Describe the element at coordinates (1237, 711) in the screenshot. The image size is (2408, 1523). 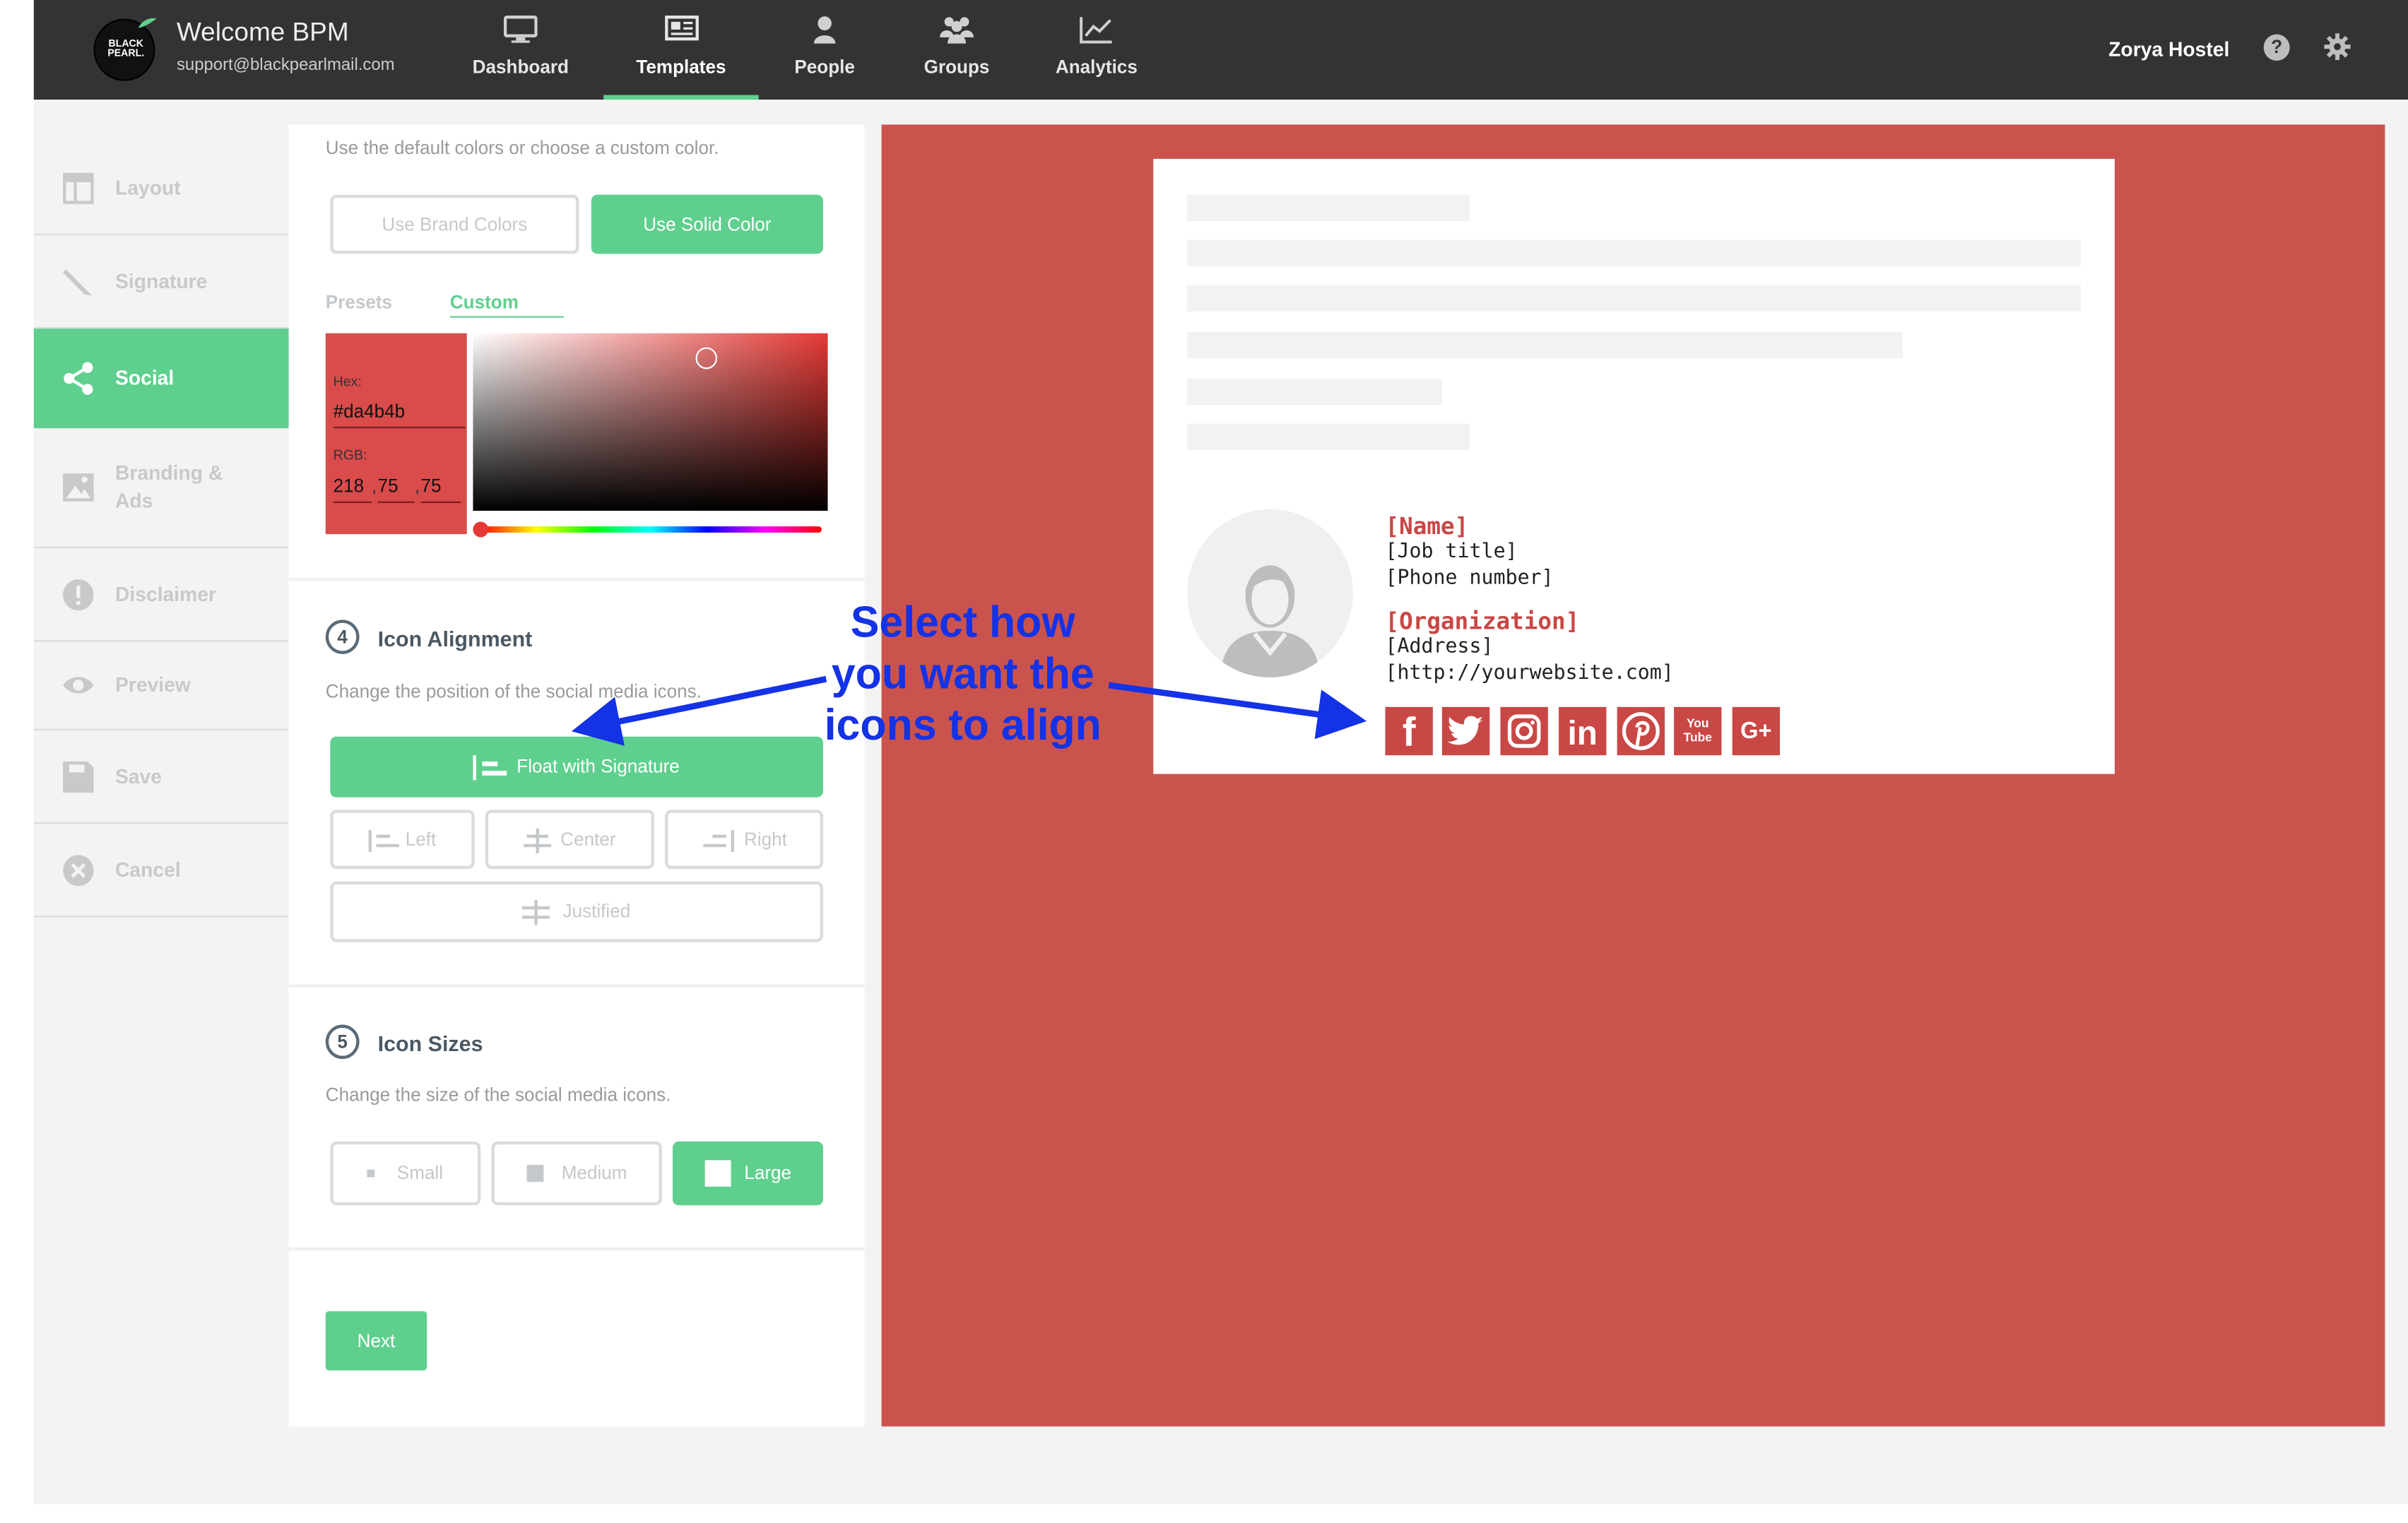
I see `arrow-to-social-icons` at that location.